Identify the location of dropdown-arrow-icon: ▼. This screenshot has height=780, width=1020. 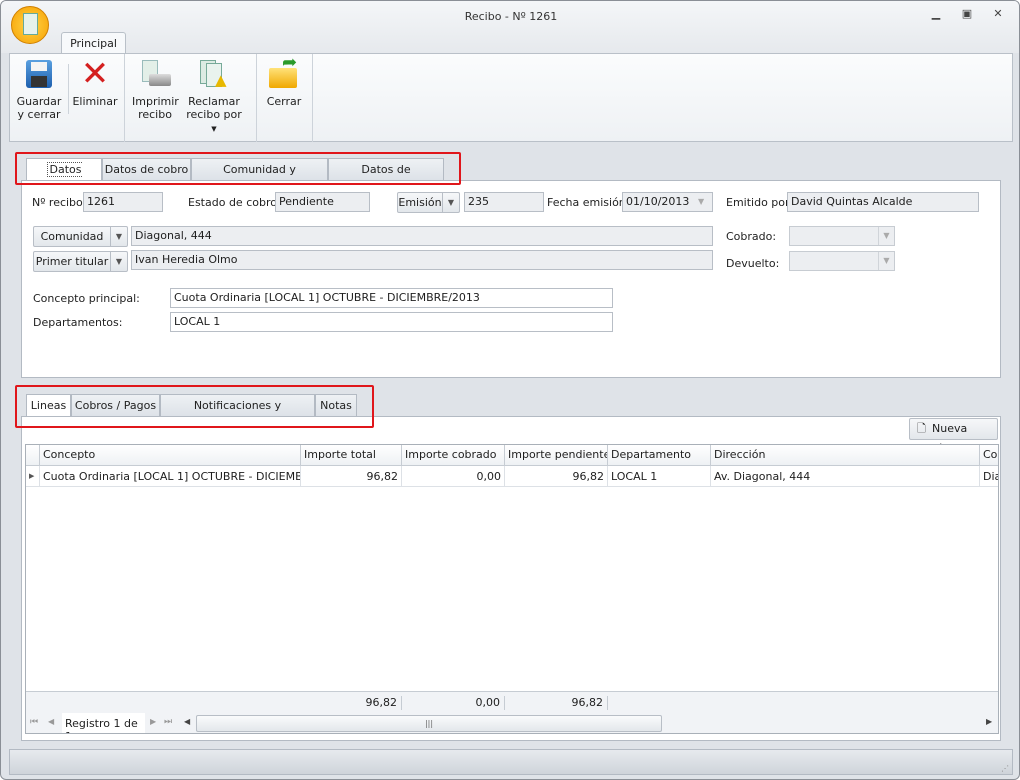
(214, 129).